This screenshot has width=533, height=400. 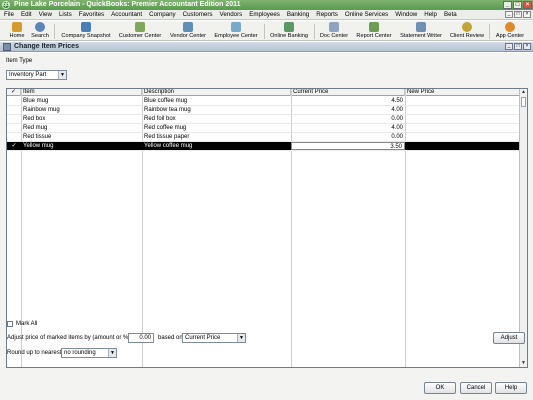 What do you see at coordinates (467, 27) in the screenshot?
I see `review-icon` at bounding box center [467, 27].